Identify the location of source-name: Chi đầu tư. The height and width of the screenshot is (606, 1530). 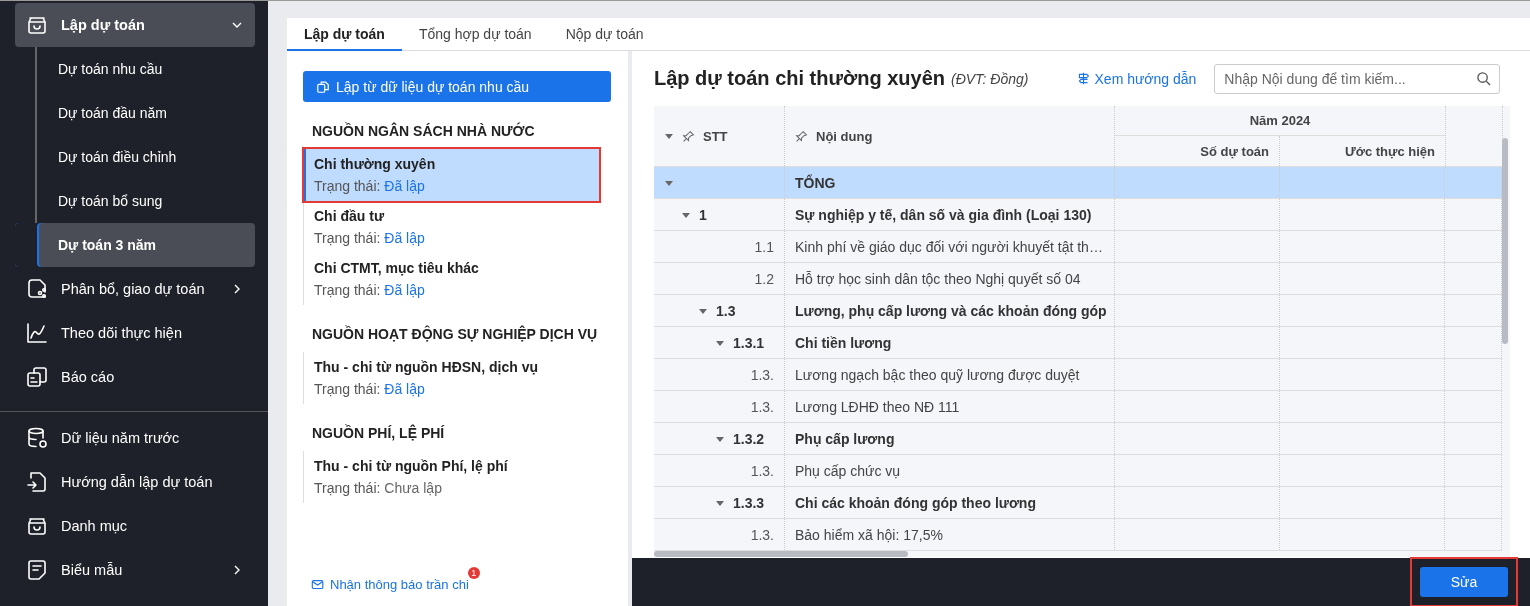
(350, 216).